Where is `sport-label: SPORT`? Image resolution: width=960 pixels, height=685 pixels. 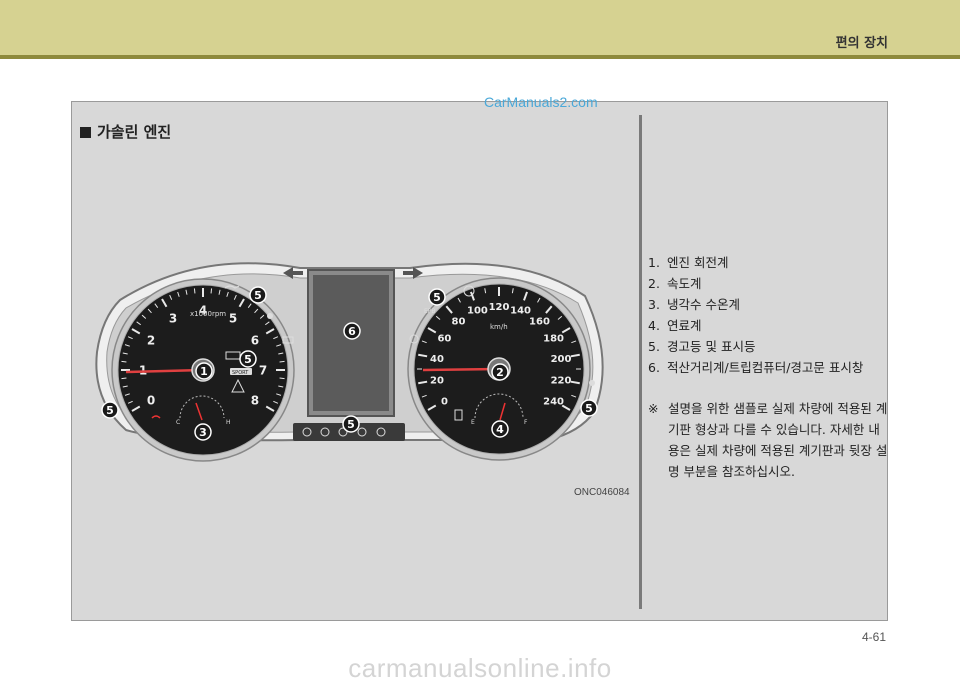
sport-label: SPORT is located at coordinates (240, 373).